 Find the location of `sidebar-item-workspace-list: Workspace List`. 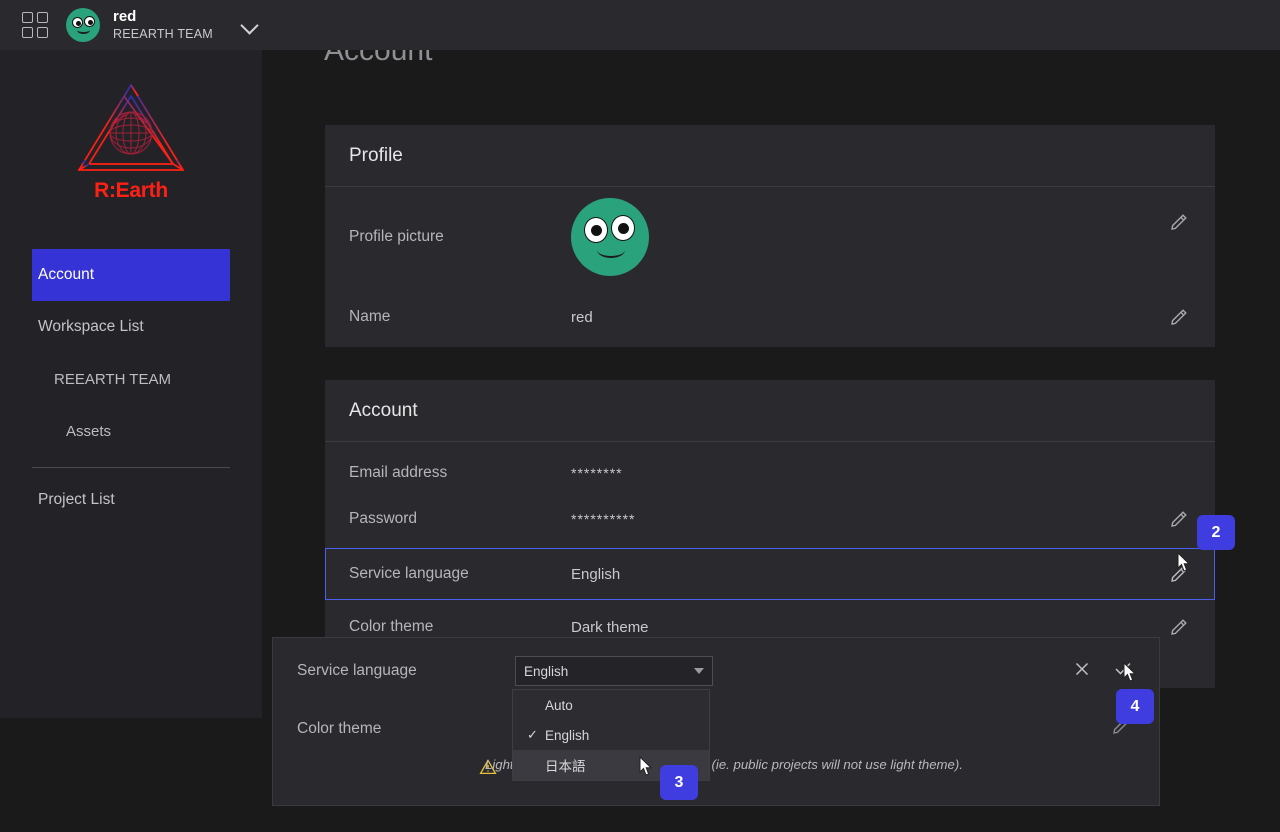

sidebar-item-workspace-list: Workspace List is located at coordinates (131, 327).